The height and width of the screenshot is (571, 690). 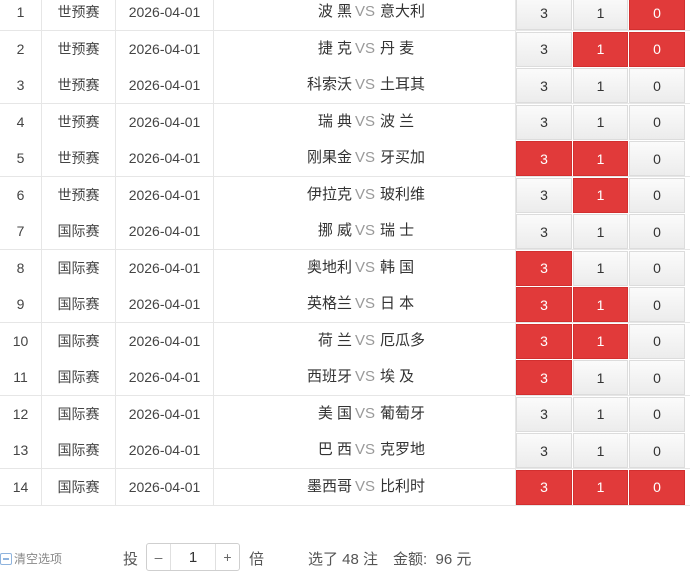 I want to click on multiplier-stepper: – +, so click(x=193, y=557).